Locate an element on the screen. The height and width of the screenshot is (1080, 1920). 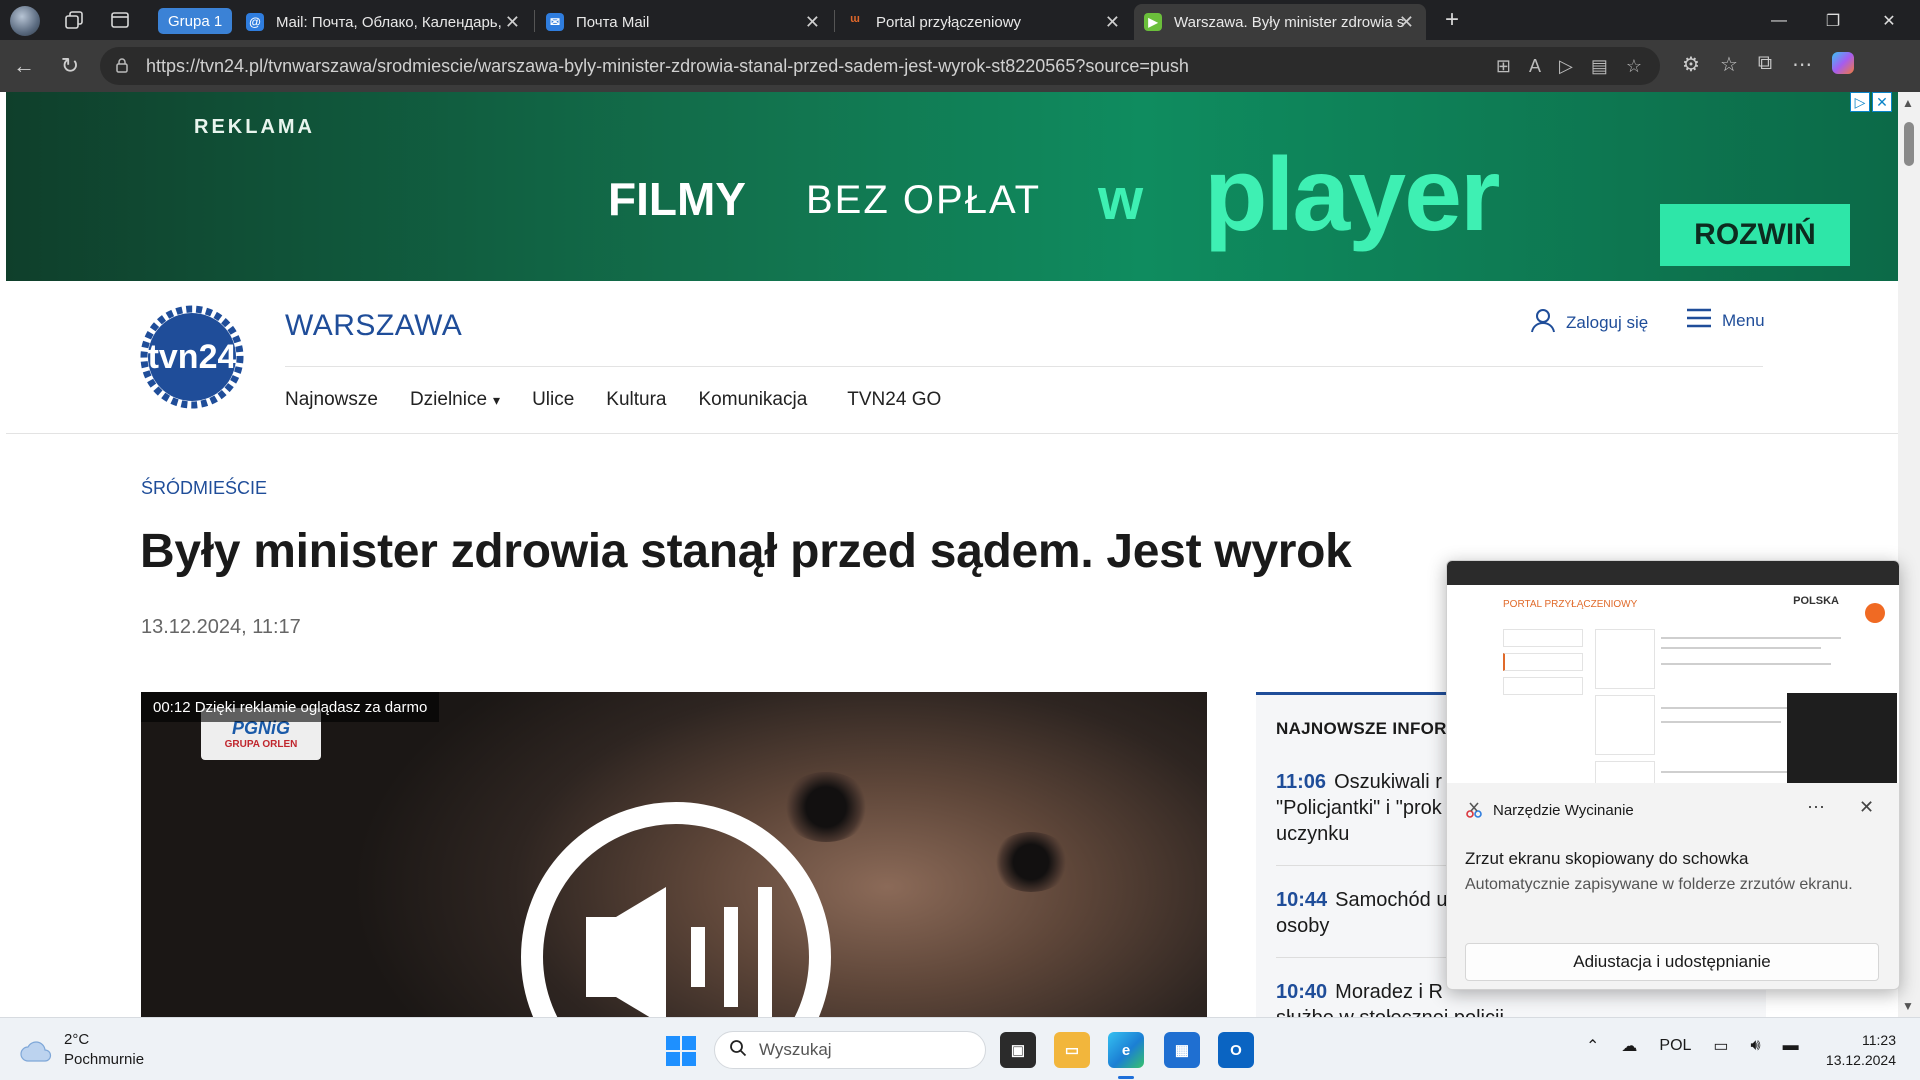
system-clock: 11:23 13.12.2024 is located at coordinates (1859, 1050).